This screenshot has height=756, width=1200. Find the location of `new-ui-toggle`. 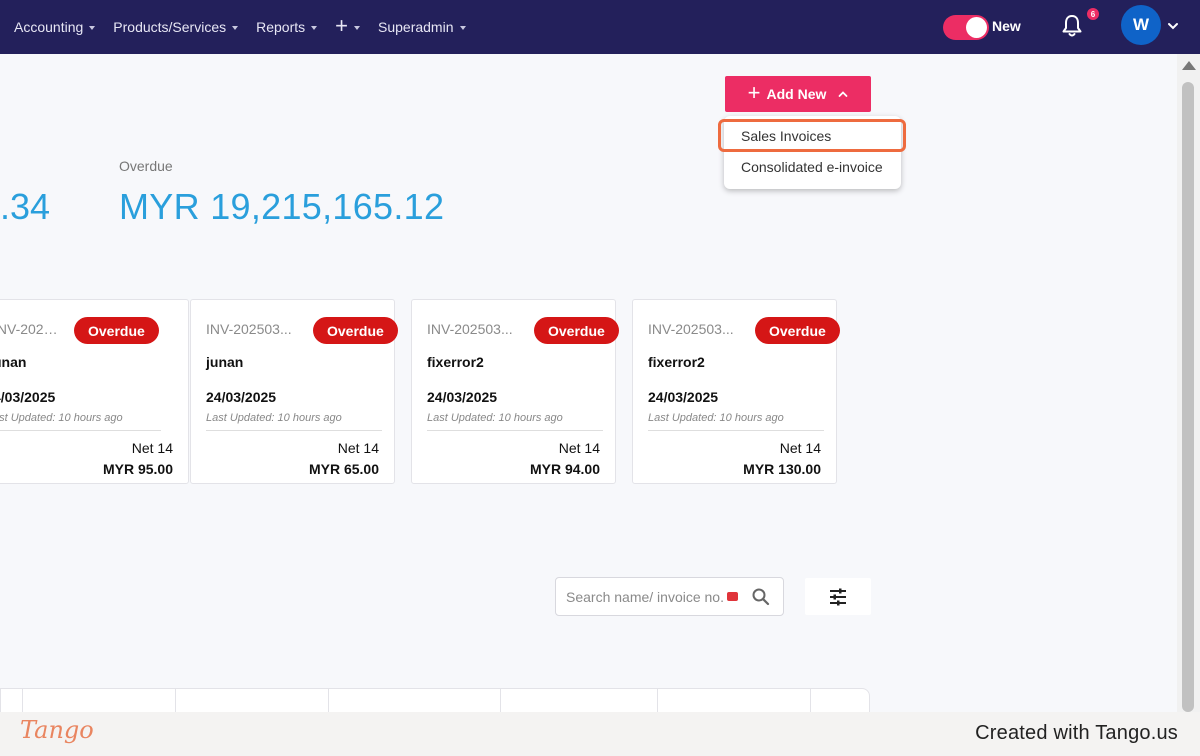

new-ui-toggle is located at coordinates (966, 27).